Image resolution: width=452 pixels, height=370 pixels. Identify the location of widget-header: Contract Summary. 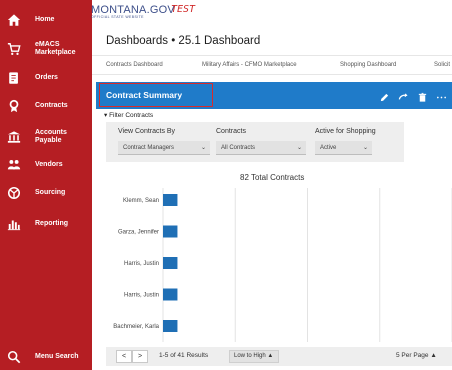
(274, 95).